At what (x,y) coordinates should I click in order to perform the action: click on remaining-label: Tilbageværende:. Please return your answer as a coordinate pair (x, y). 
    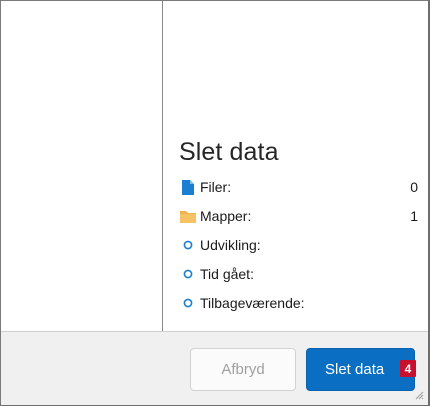
    Looking at the image, I should click on (252, 303).